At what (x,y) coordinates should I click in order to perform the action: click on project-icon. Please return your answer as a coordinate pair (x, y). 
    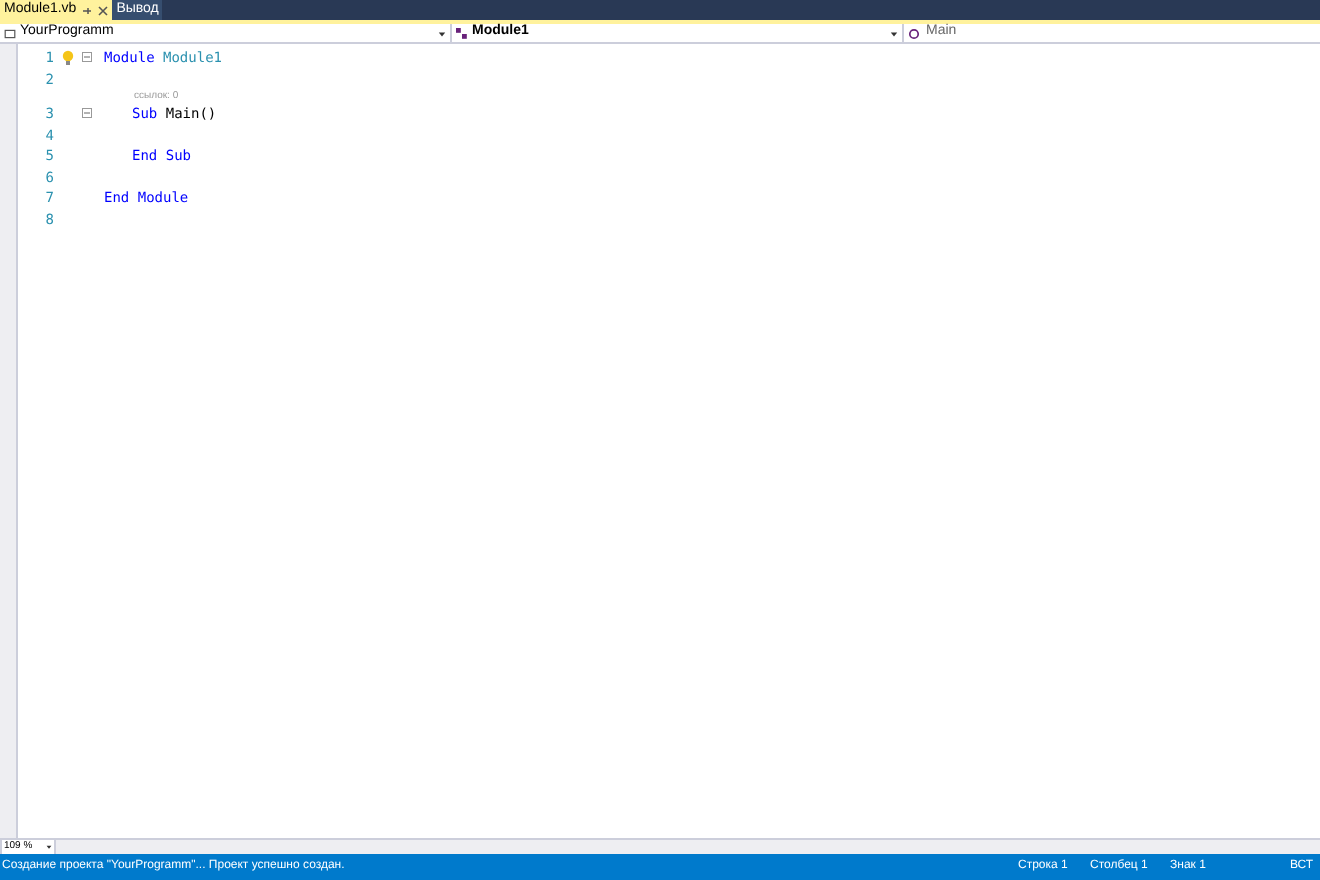
    Looking at the image, I should click on (10, 33).